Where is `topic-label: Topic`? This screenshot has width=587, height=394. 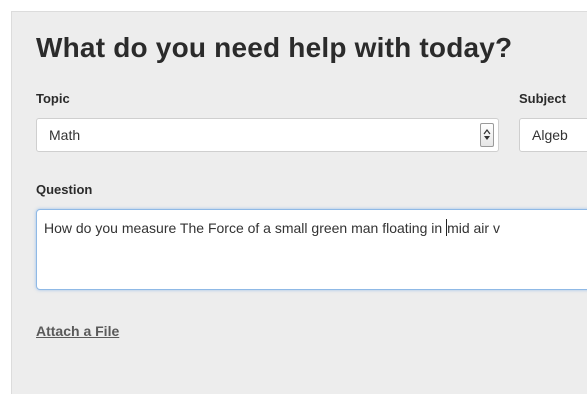
topic-label: Topic is located at coordinates (53, 98).